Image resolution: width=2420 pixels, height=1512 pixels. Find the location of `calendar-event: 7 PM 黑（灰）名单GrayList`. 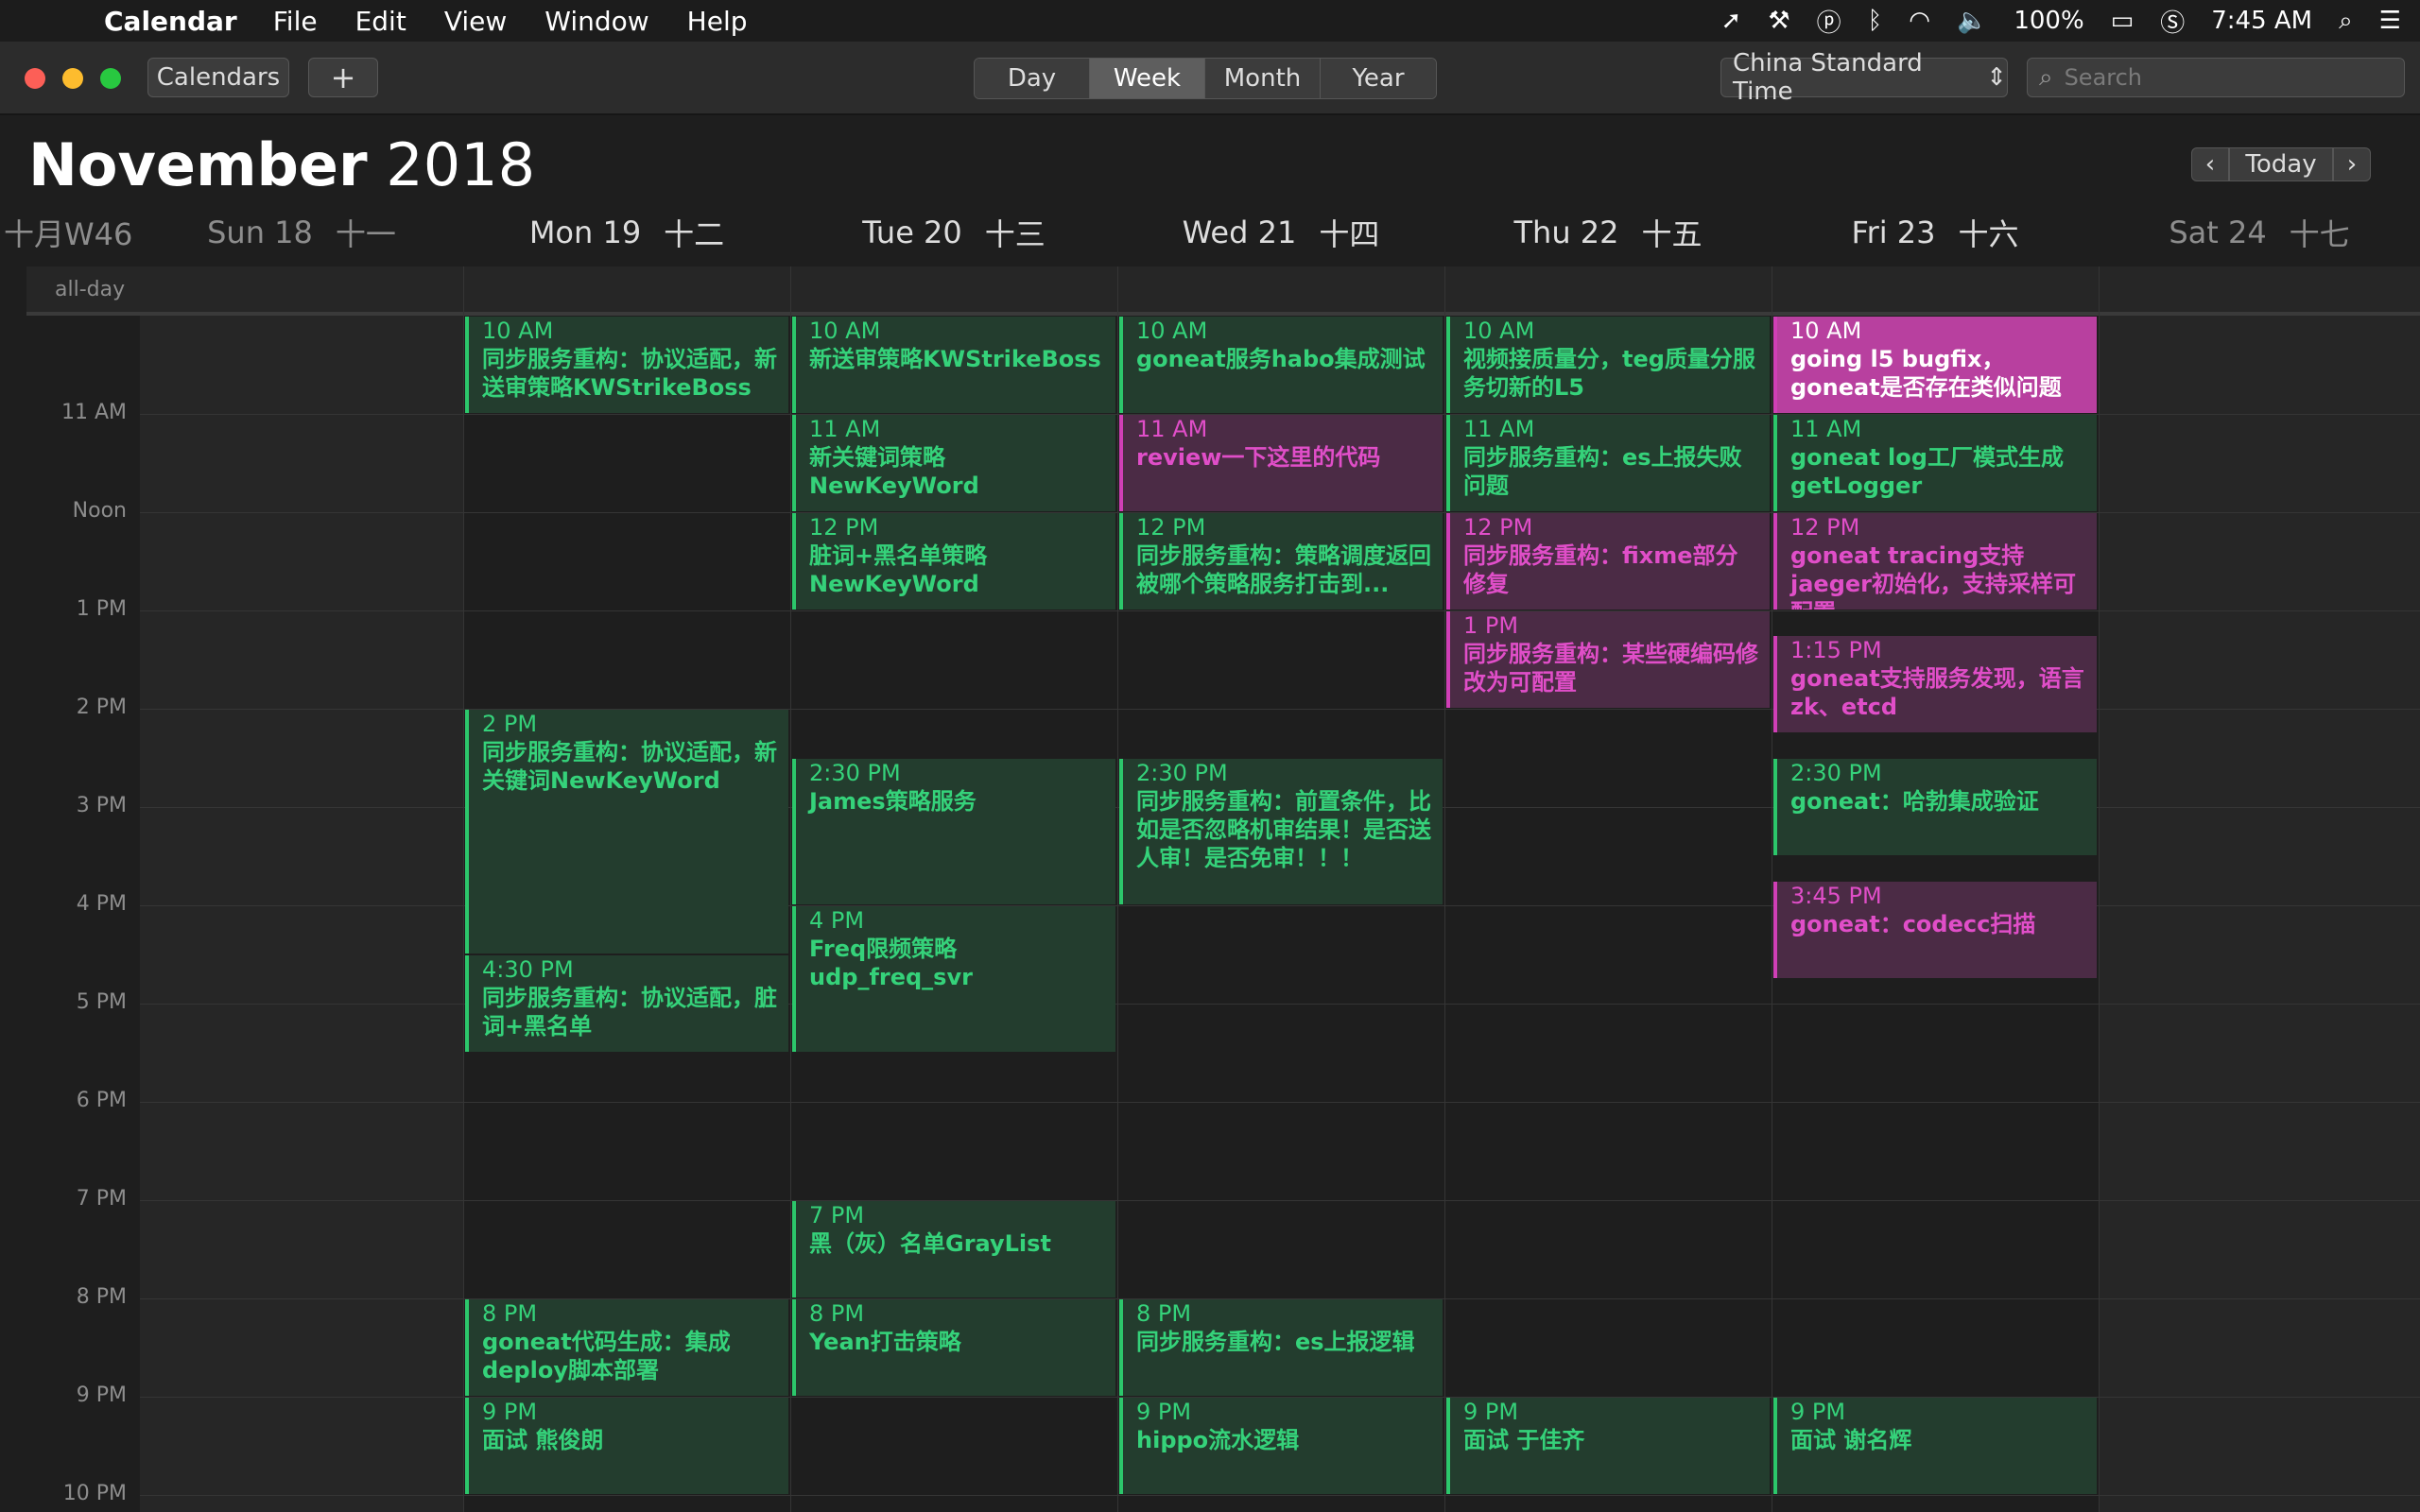

calendar-event: 7 PM 黑（灰）名单GrayList is located at coordinates (953, 1249).